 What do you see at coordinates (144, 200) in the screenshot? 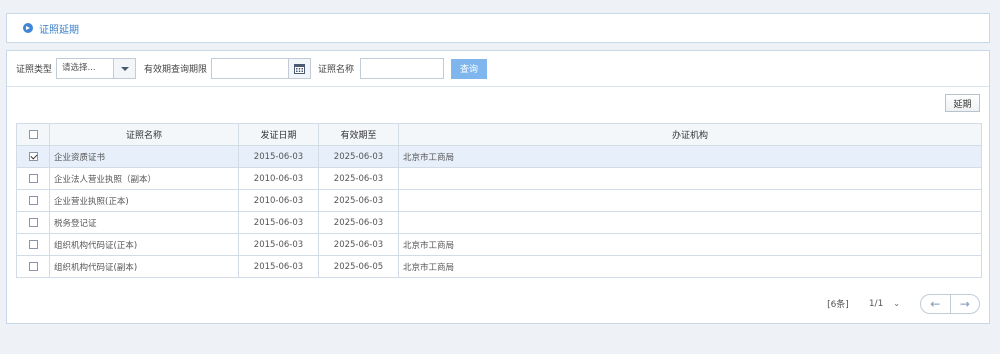
I see `cell-name: 企业营业执照(正本)` at bounding box center [144, 200].